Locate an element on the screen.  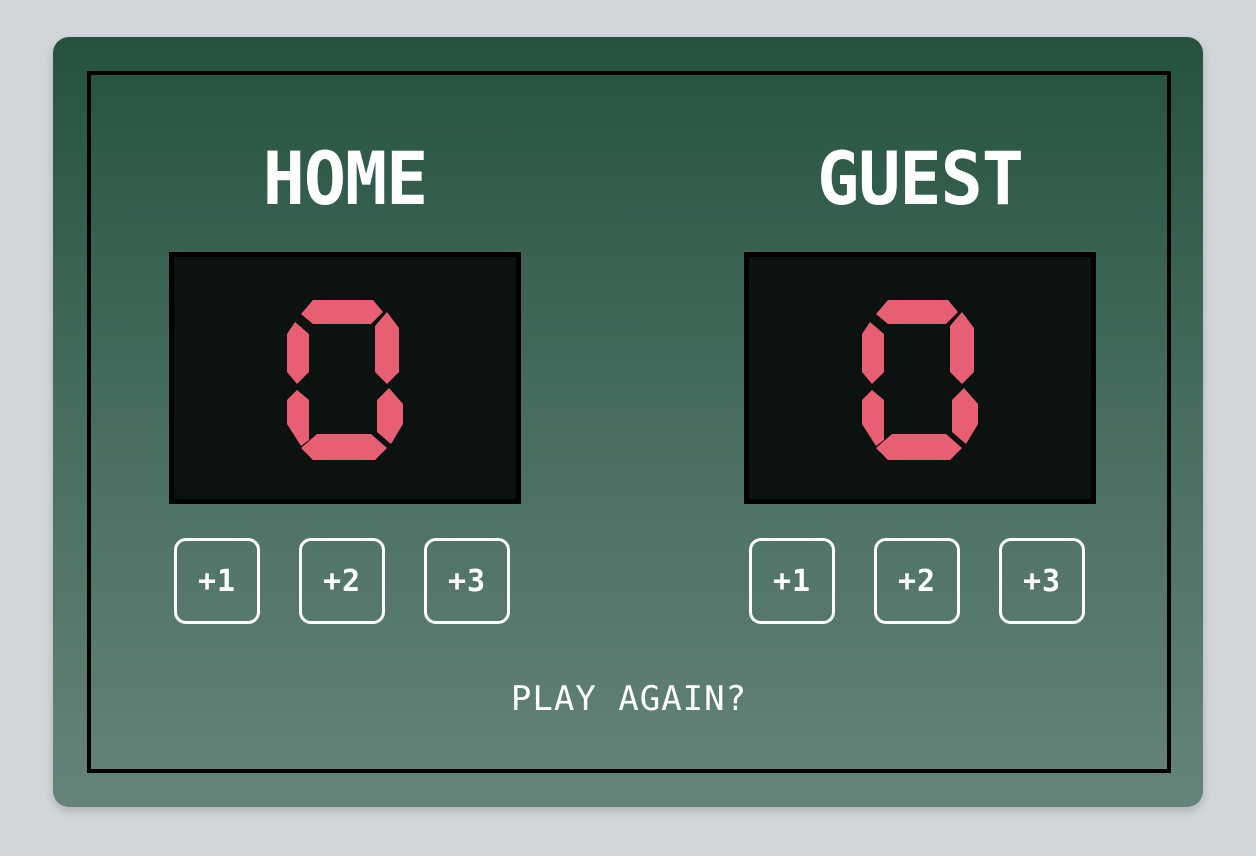
guest-score-digit is located at coordinates (920, 380).